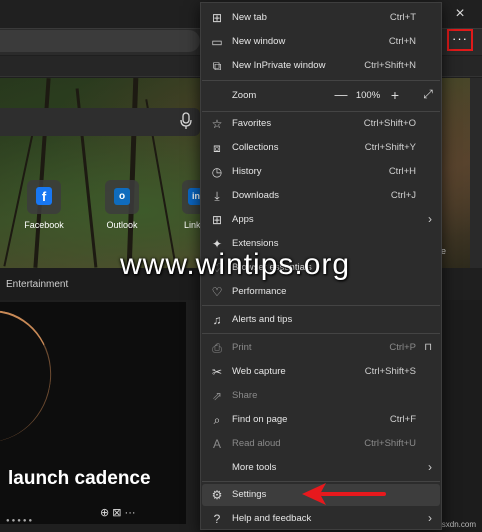 The width and height of the screenshot is (482, 532). Describe the element at coordinates (217, 18) in the screenshot. I see `new-tab-icon: ⊞` at that location.